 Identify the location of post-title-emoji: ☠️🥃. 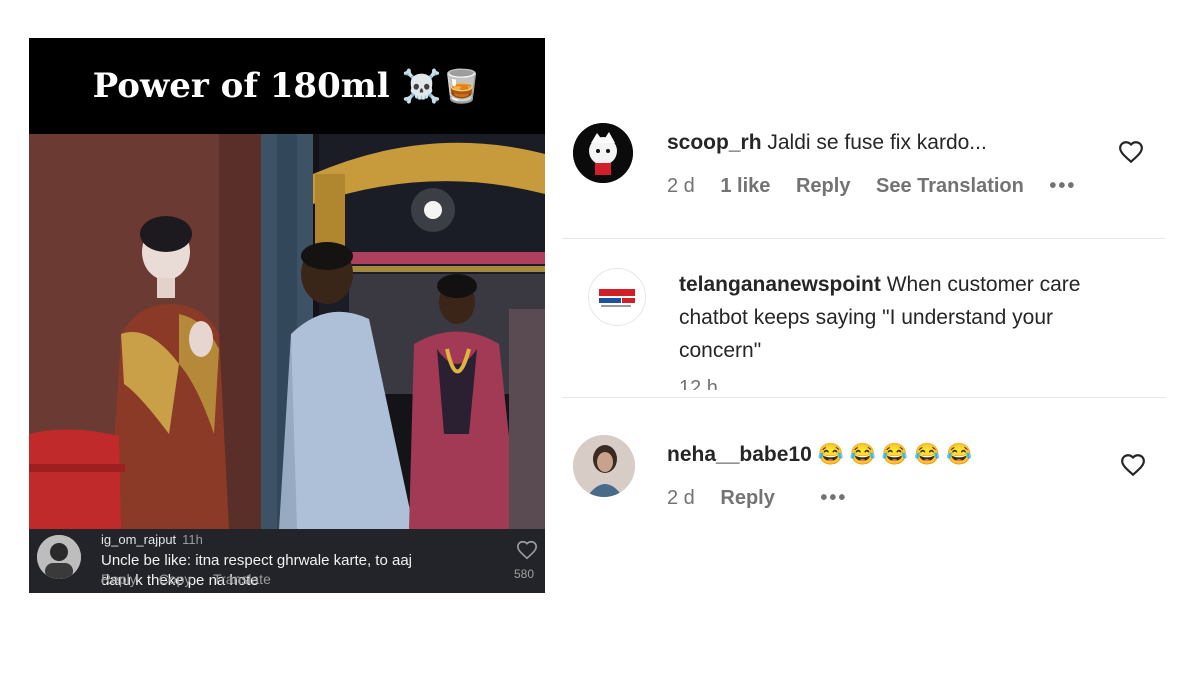
(441, 86).